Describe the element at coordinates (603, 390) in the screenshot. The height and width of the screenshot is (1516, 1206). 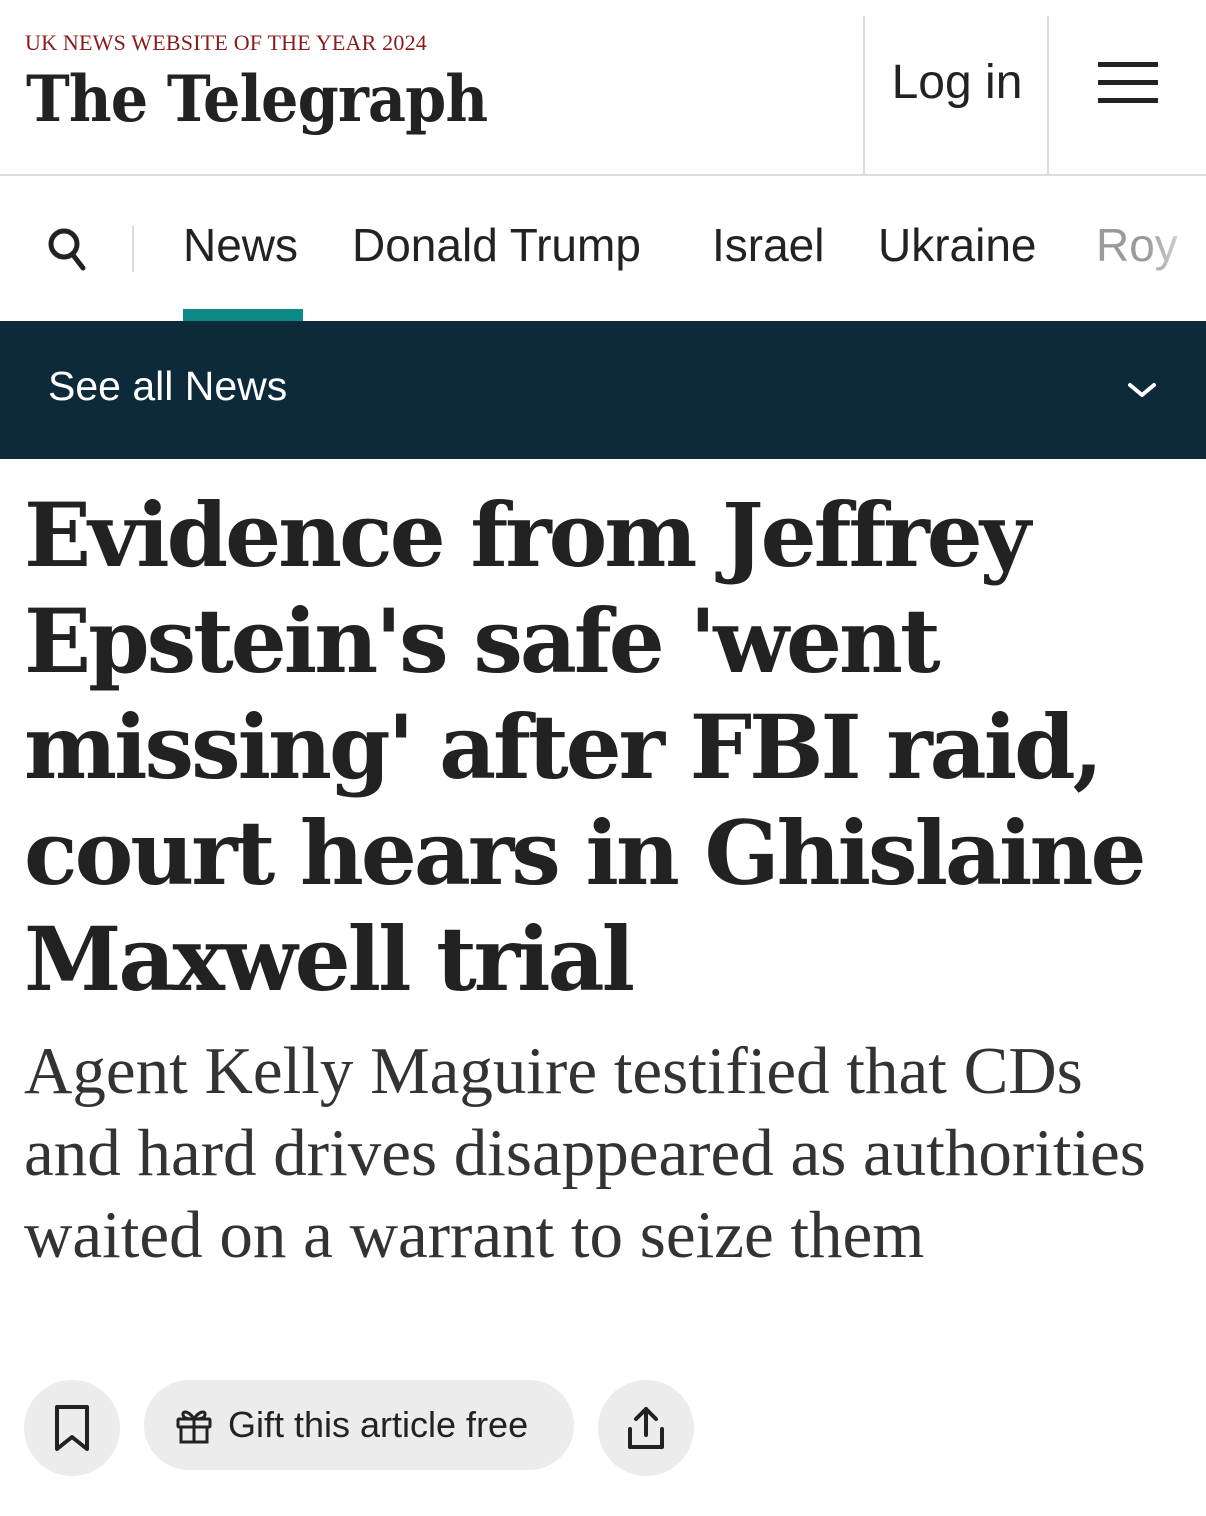
I see `see-all-news-bar: See all News` at that location.